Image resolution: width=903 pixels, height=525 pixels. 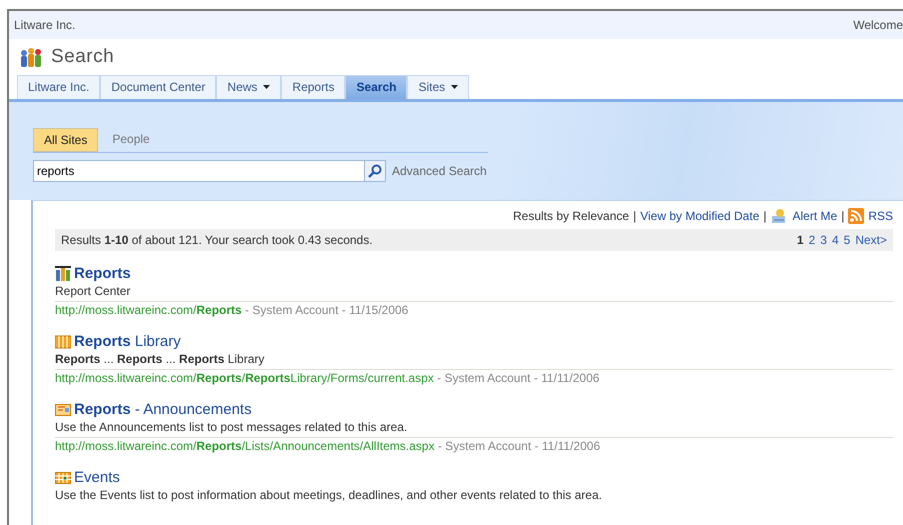 I want to click on result-description: Report Center, so click(x=93, y=291).